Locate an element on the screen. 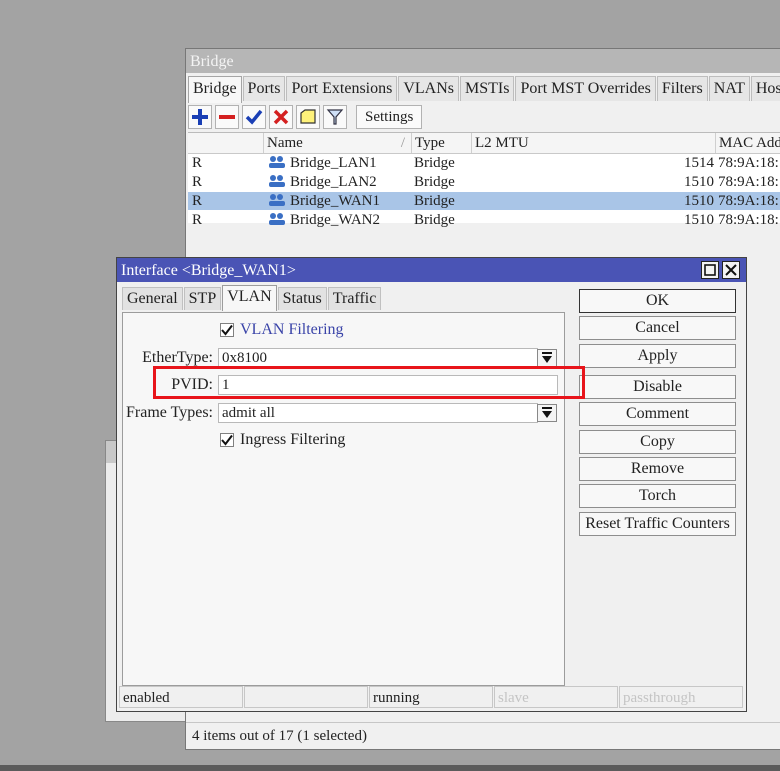 This screenshot has width=780, height=771. apply-button: Apply is located at coordinates (657, 356).